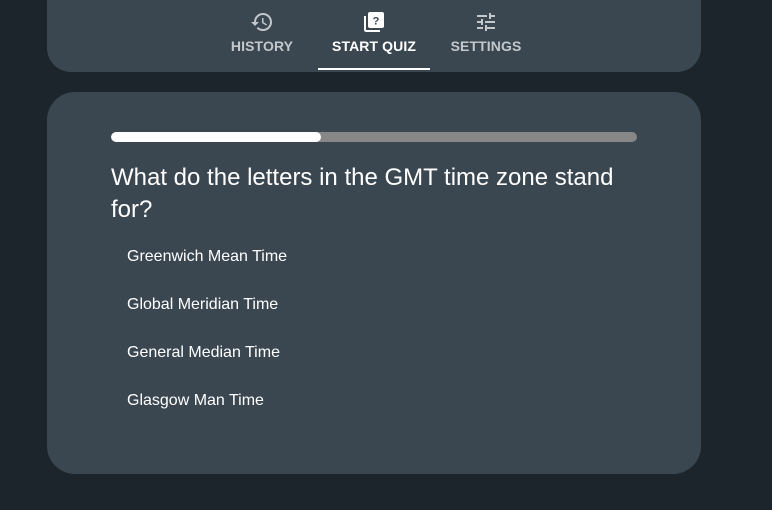 The height and width of the screenshot is (510, 772). Describe the element at coordinates (374, 137) in the screenshot. I see `quiz-progress-bar` at that location.